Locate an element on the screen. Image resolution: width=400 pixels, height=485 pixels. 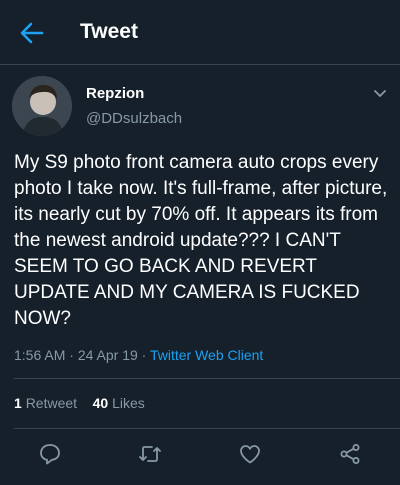
reply-button is located at coordinates (50, 454).